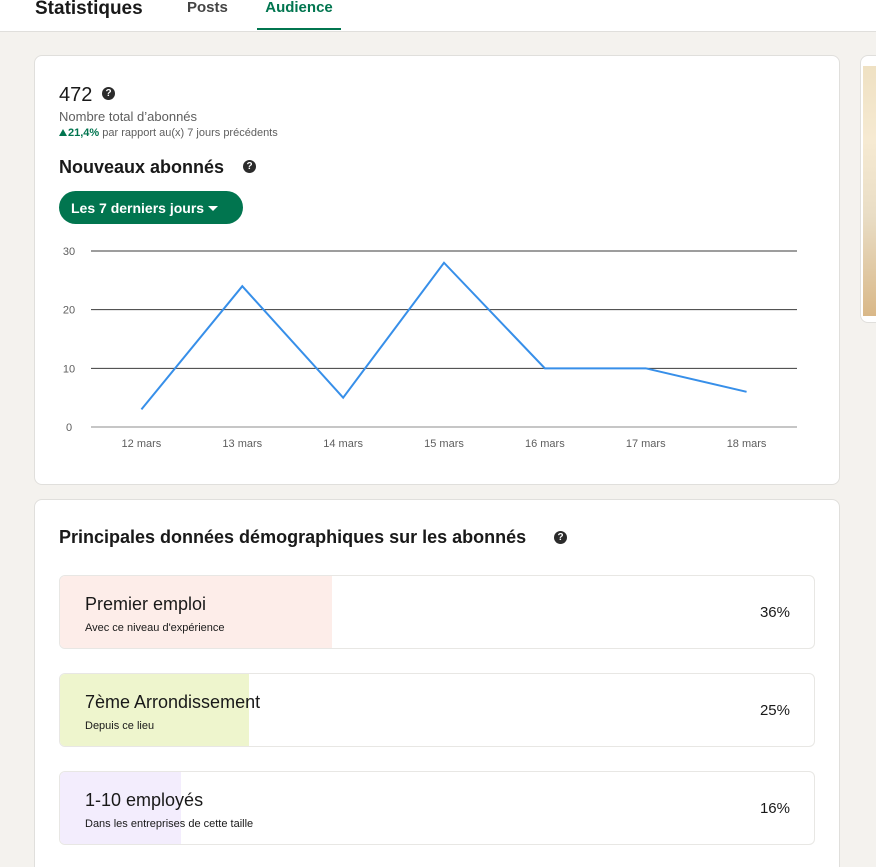 Image resolution: width=876 pixels, height=867 pixels. What do you see at coordinates (774, 808) in the screenshot?
I see `demographic-percentage: 16%` at bounding box center [774, 808].